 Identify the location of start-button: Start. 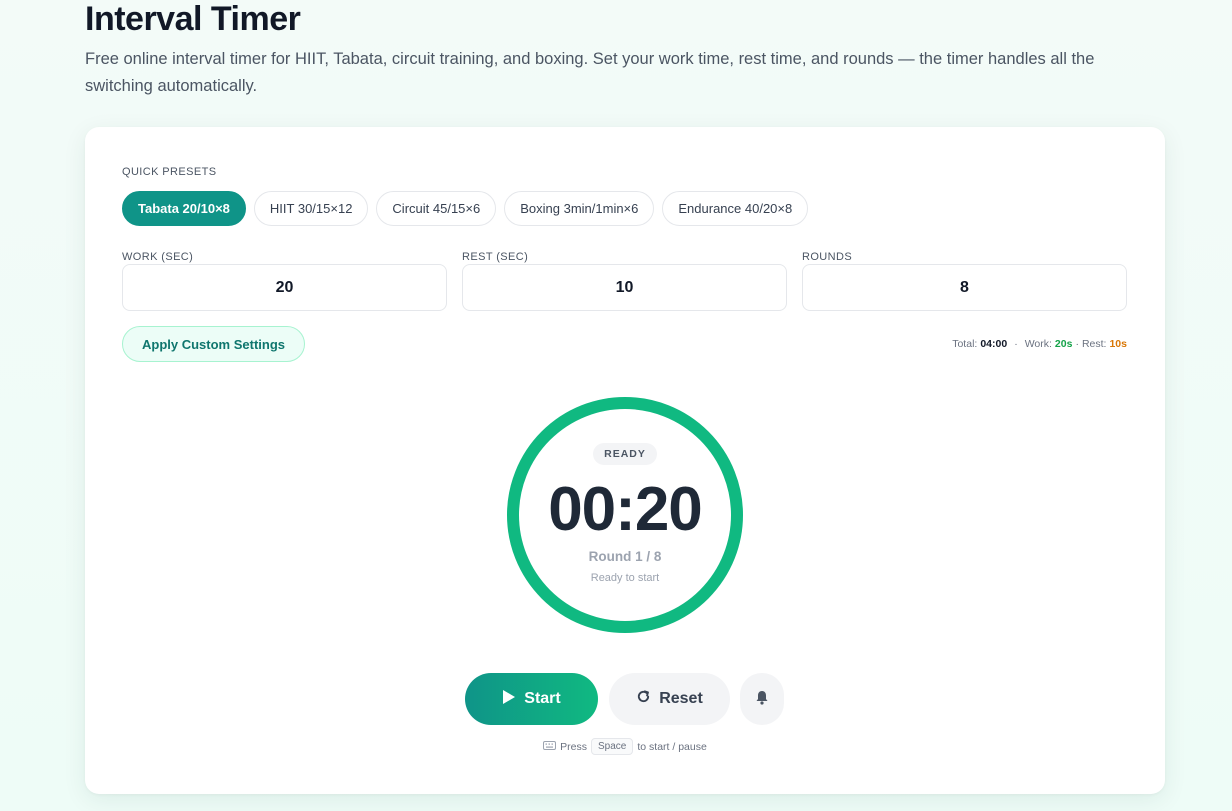
(531, 699).